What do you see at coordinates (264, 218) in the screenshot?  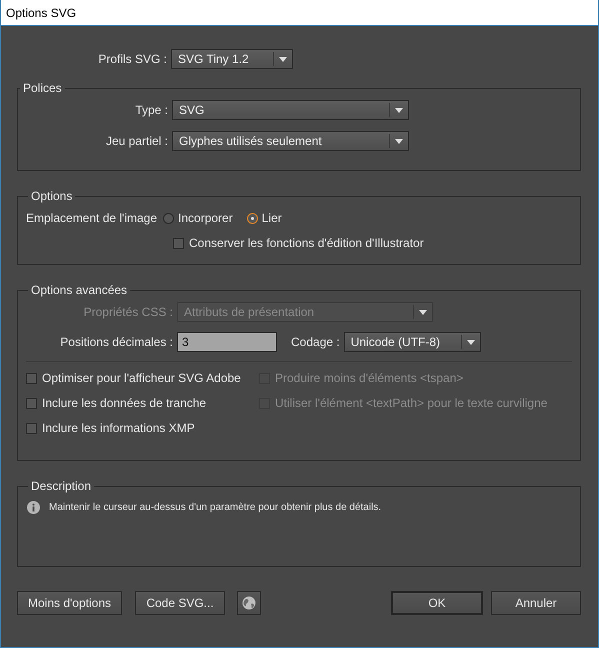 I see `radio-option: Lier` at bounding box center [264, 218].